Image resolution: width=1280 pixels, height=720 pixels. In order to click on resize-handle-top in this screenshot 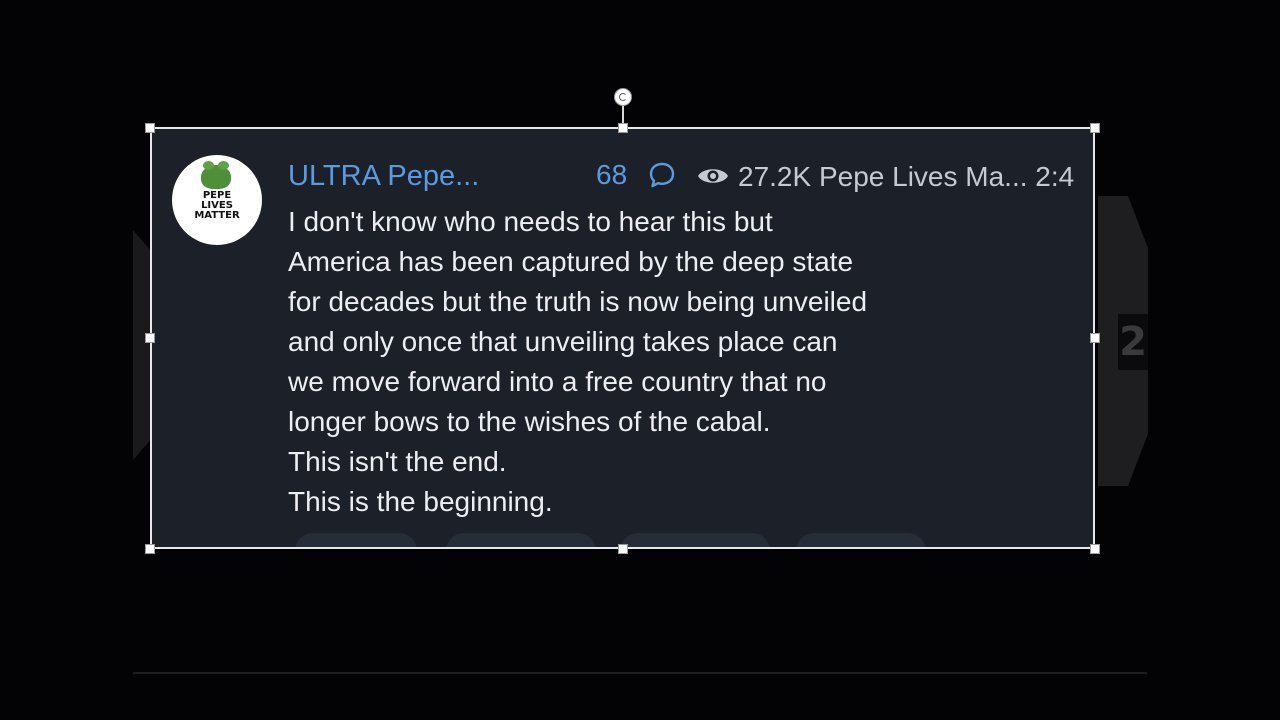, I will do `click(623, 128)`.